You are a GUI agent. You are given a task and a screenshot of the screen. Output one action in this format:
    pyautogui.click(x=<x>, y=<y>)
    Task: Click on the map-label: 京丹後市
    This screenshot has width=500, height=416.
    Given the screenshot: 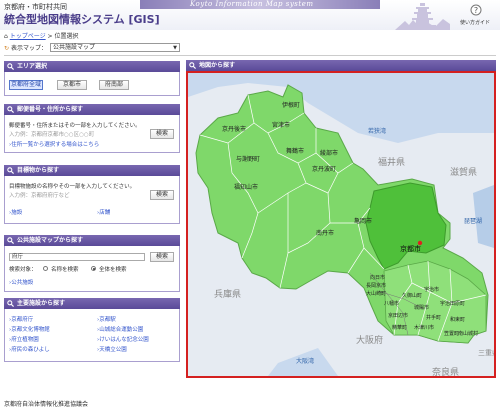 What is the action you would take?
    pyautogui.click(x=234, y=129)
    